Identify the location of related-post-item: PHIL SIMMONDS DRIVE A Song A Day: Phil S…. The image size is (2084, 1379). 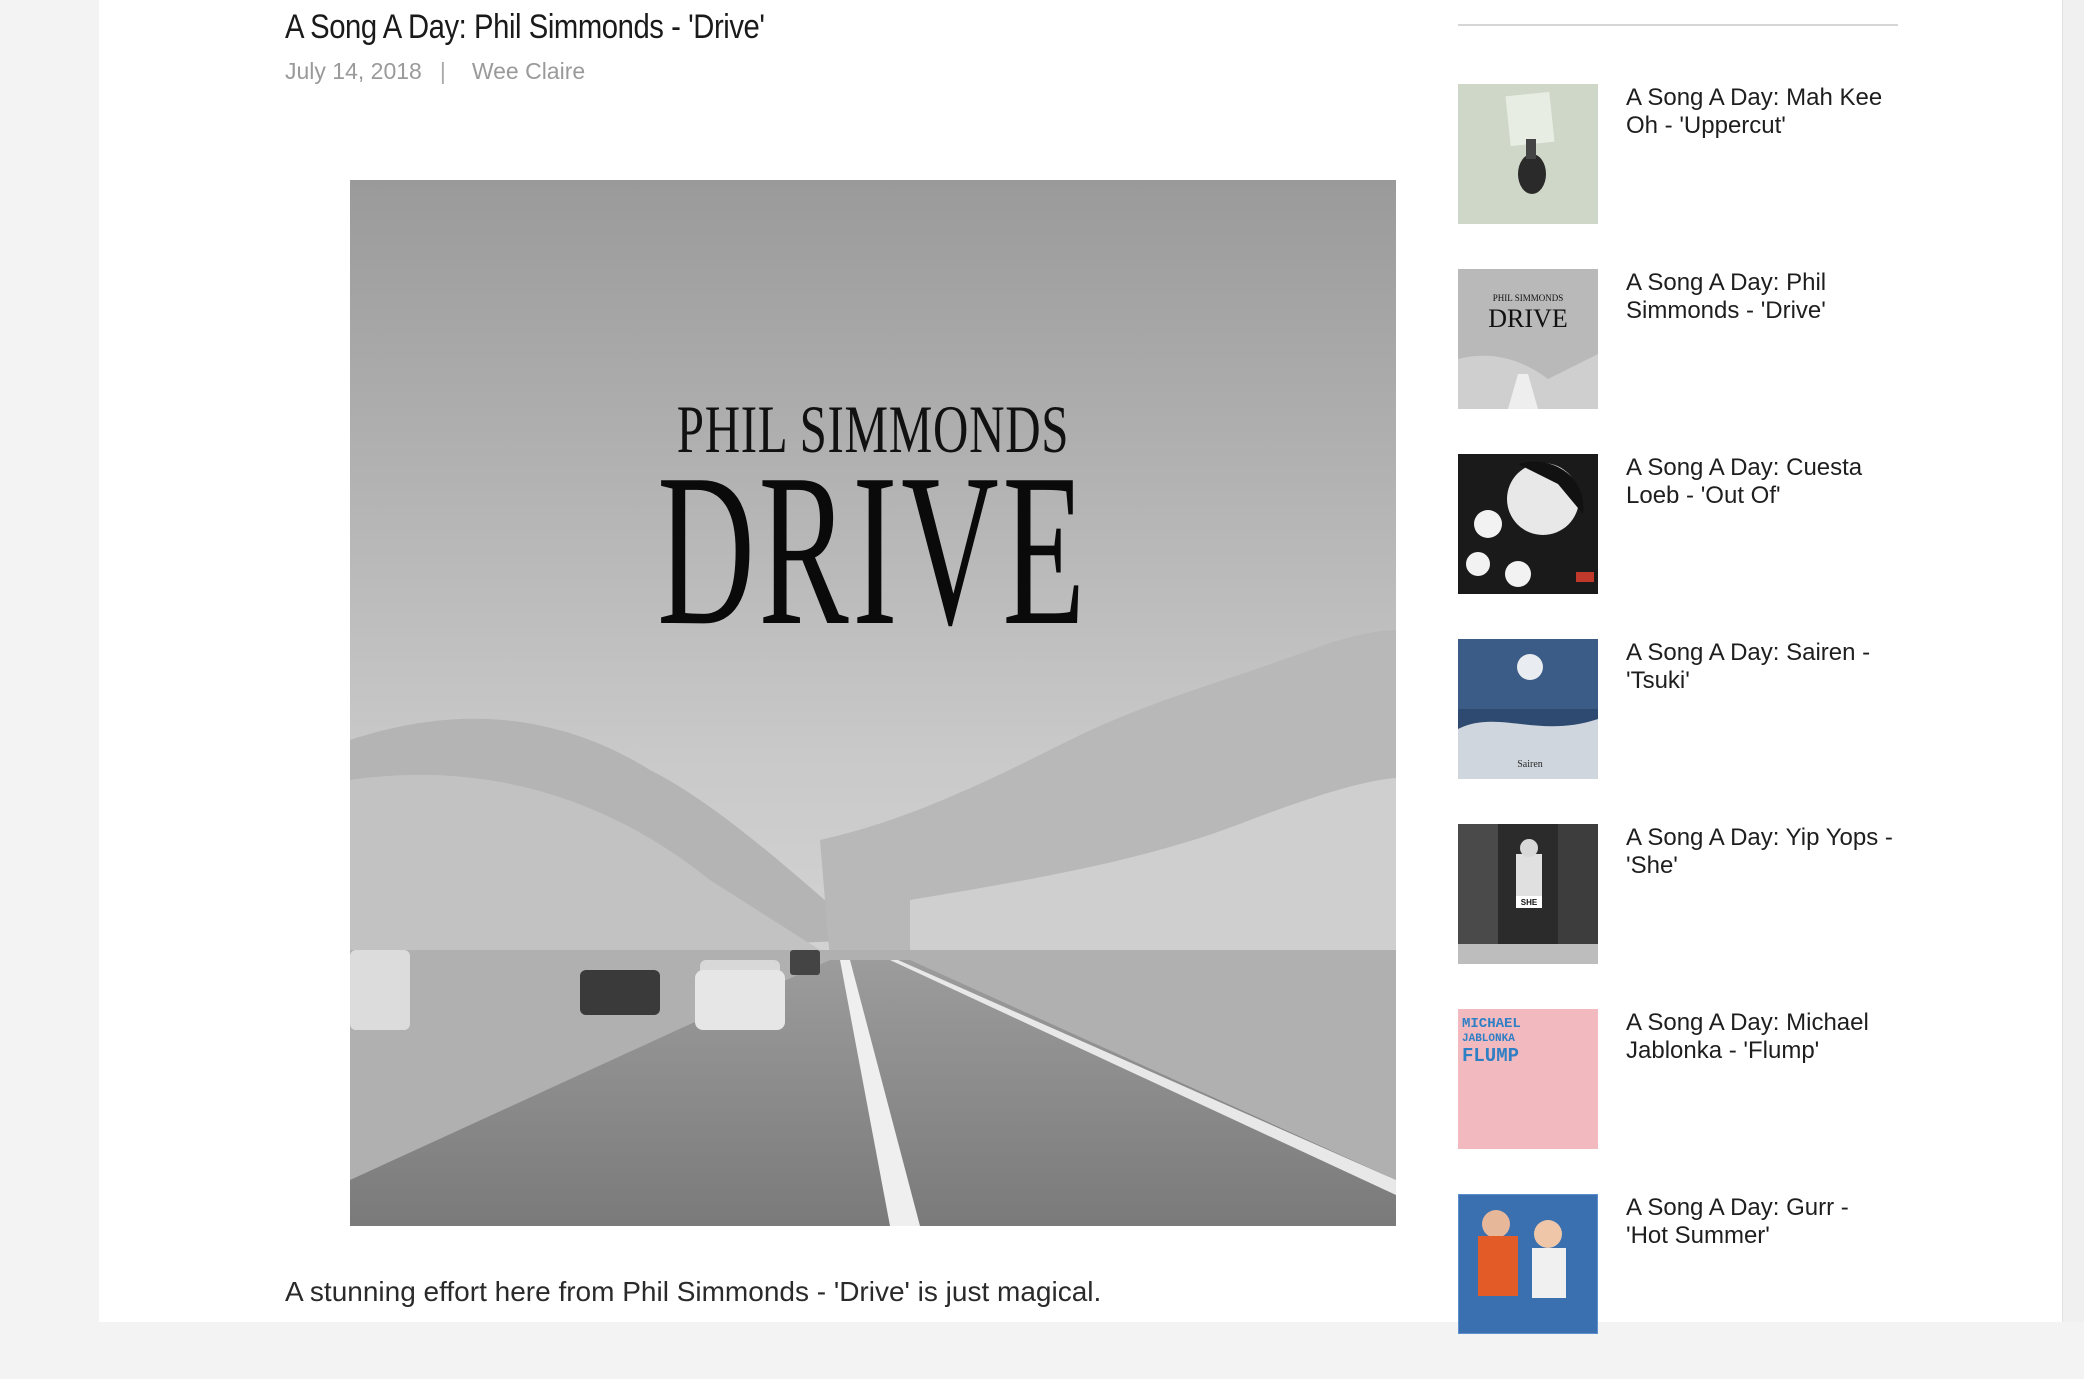
(1698, 361).